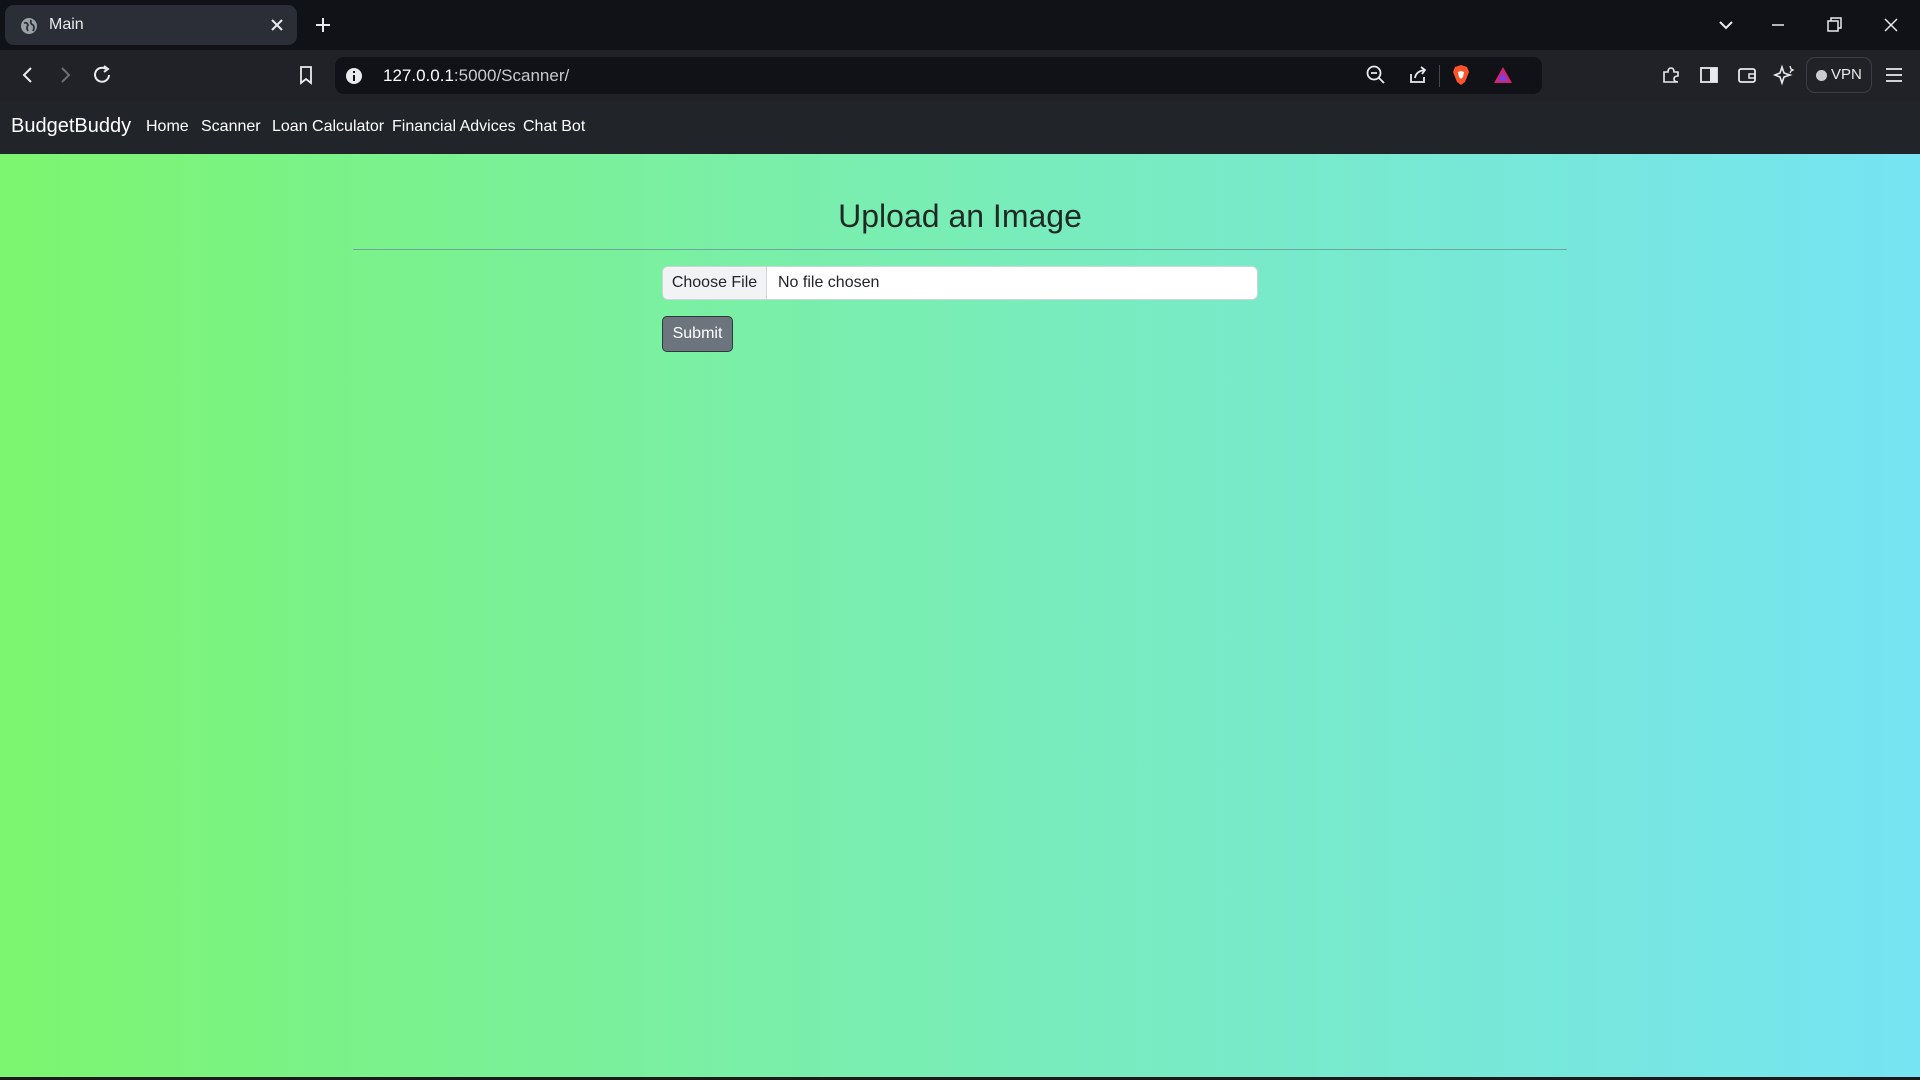 The height and width of the screenshot is (1080, 1920). Describe the element at coordinates (697, 334) in the screenshot. I see `submit-button: Submit` at that location.